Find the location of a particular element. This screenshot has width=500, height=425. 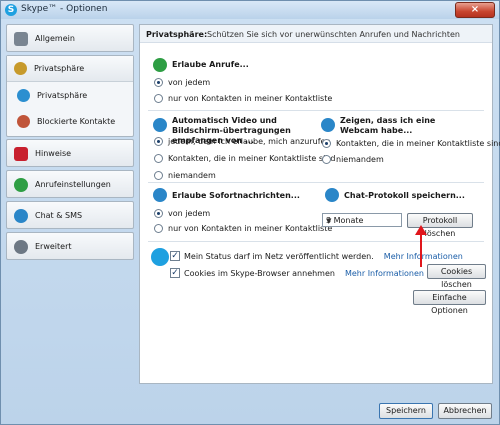

sidebar-item-erweitert: Erweitert is located at coordinates (70, 246).